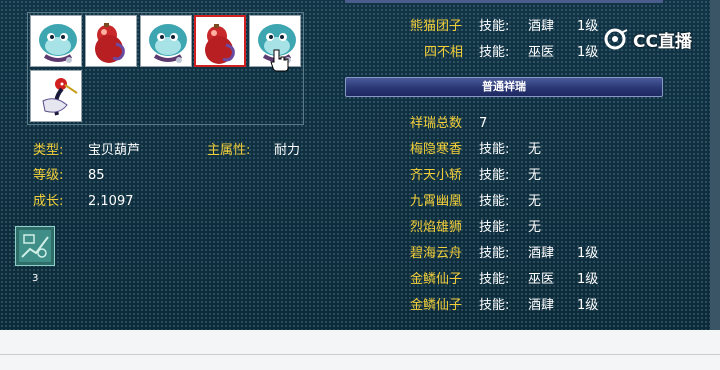 This screenshot has width=720, height=370. What do you see at coordinates (483, 123) in the screenshot?
I see `total-value: 7` at bounding box center [483, 123].